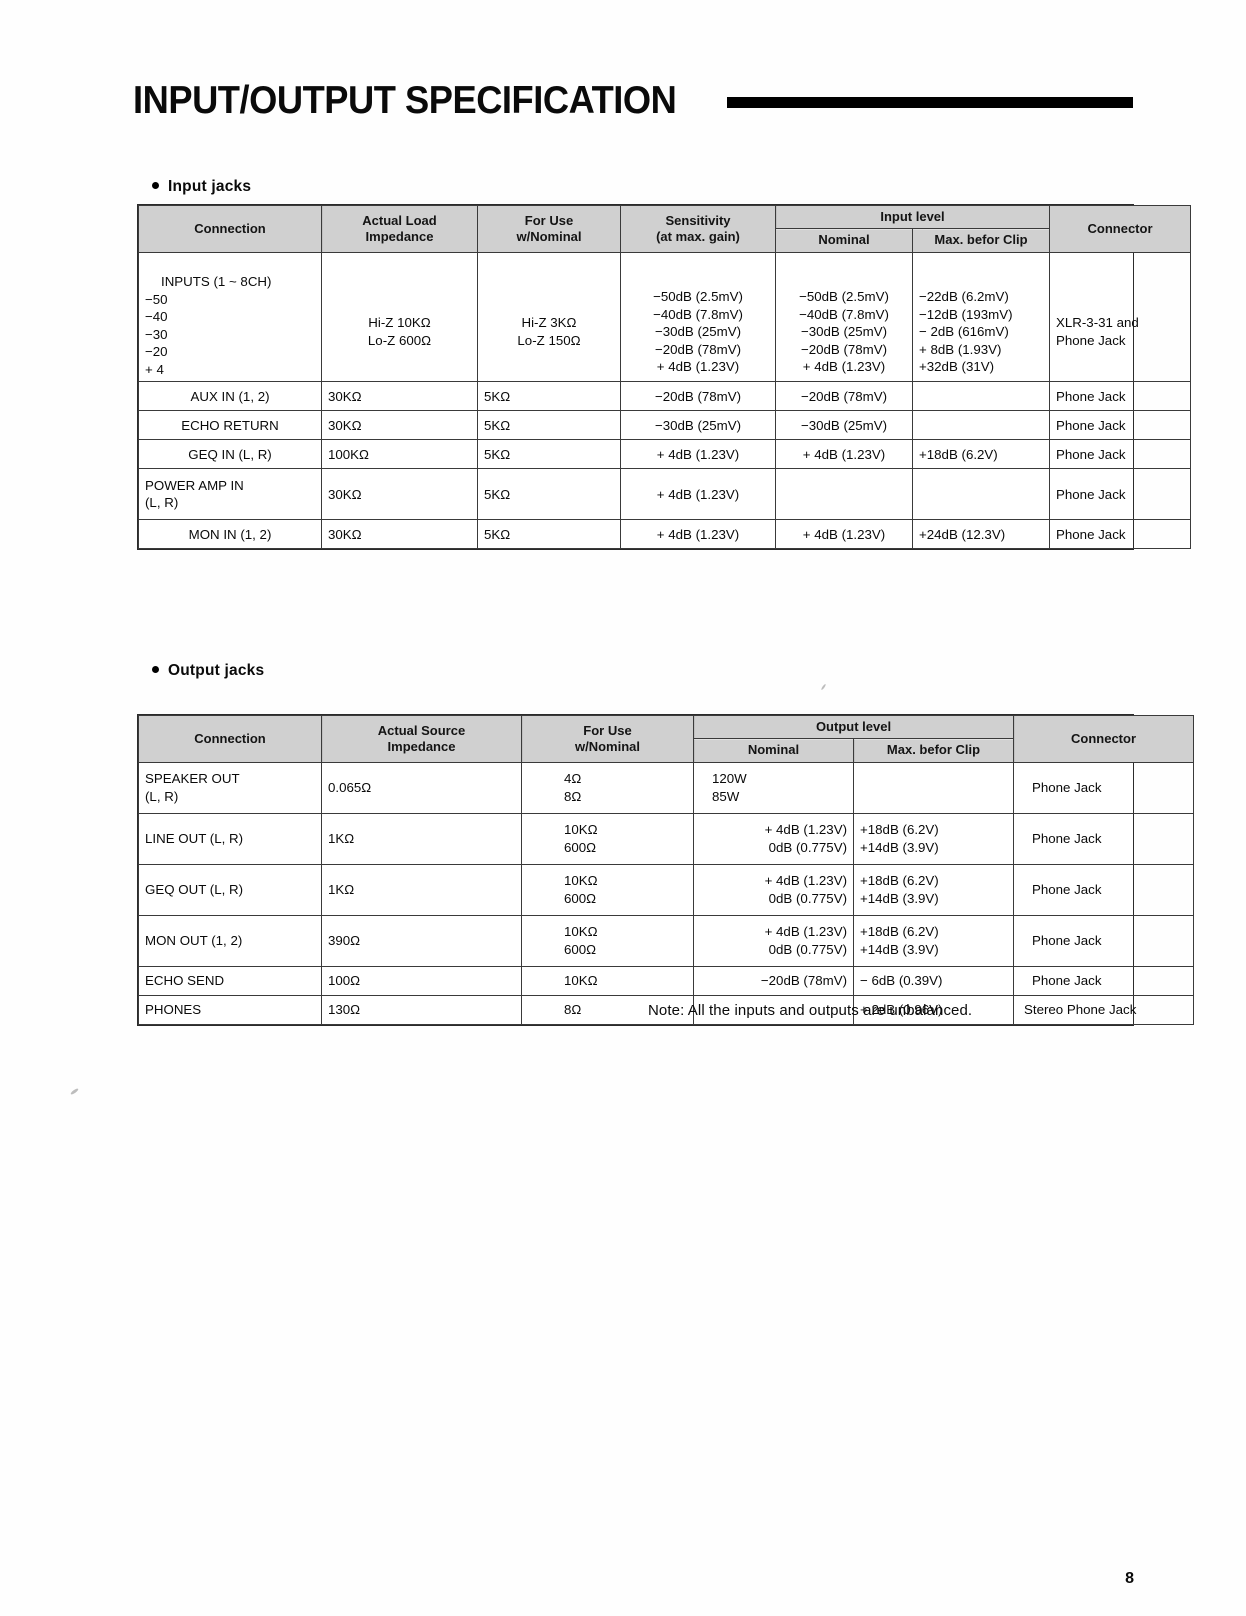 The image size is (1246, 1616). What do you see at coordinates (981, 240) in the screenshot?
I see `col-input-level-max: Max. befor Clip` at bounding box center [981, 240].